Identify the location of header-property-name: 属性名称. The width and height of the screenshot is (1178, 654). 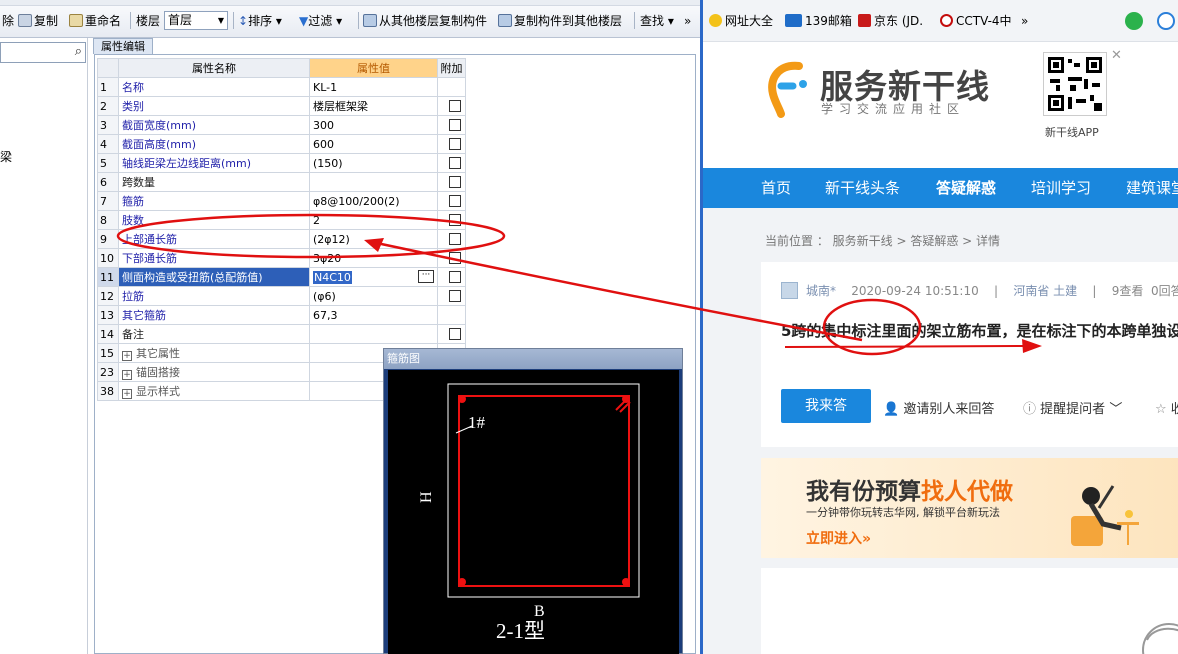
(214, 68).